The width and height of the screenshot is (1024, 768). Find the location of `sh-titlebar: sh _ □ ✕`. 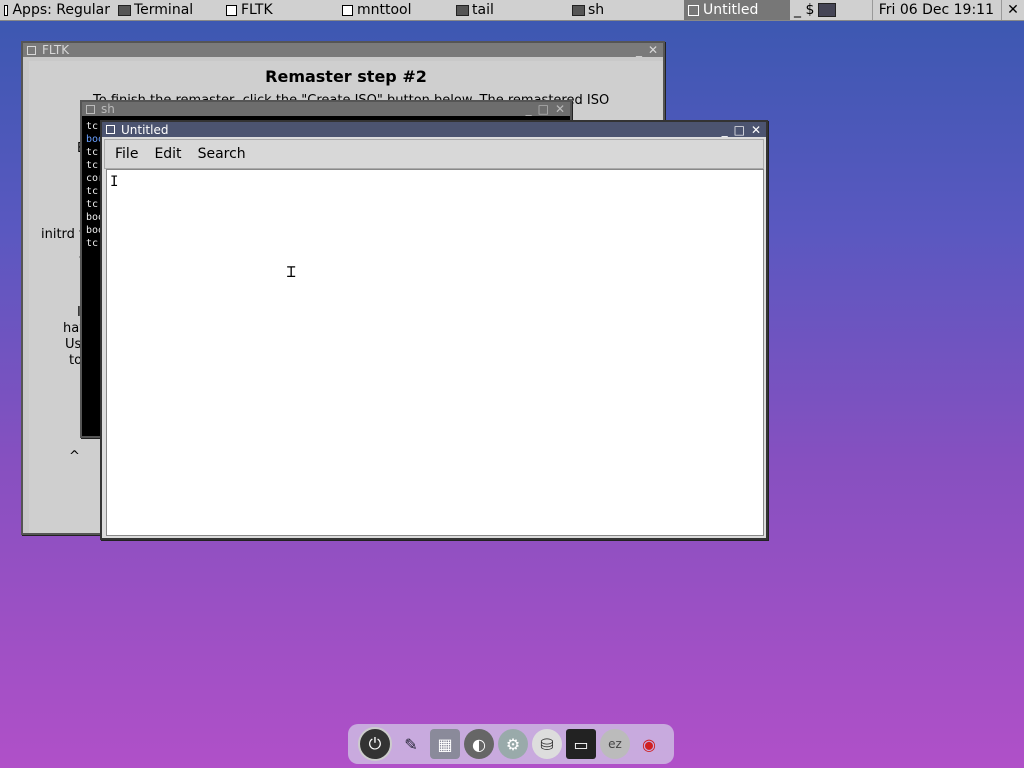

sh-titlebar: sh _ □ ✕ is located at coordinates (326, 109).